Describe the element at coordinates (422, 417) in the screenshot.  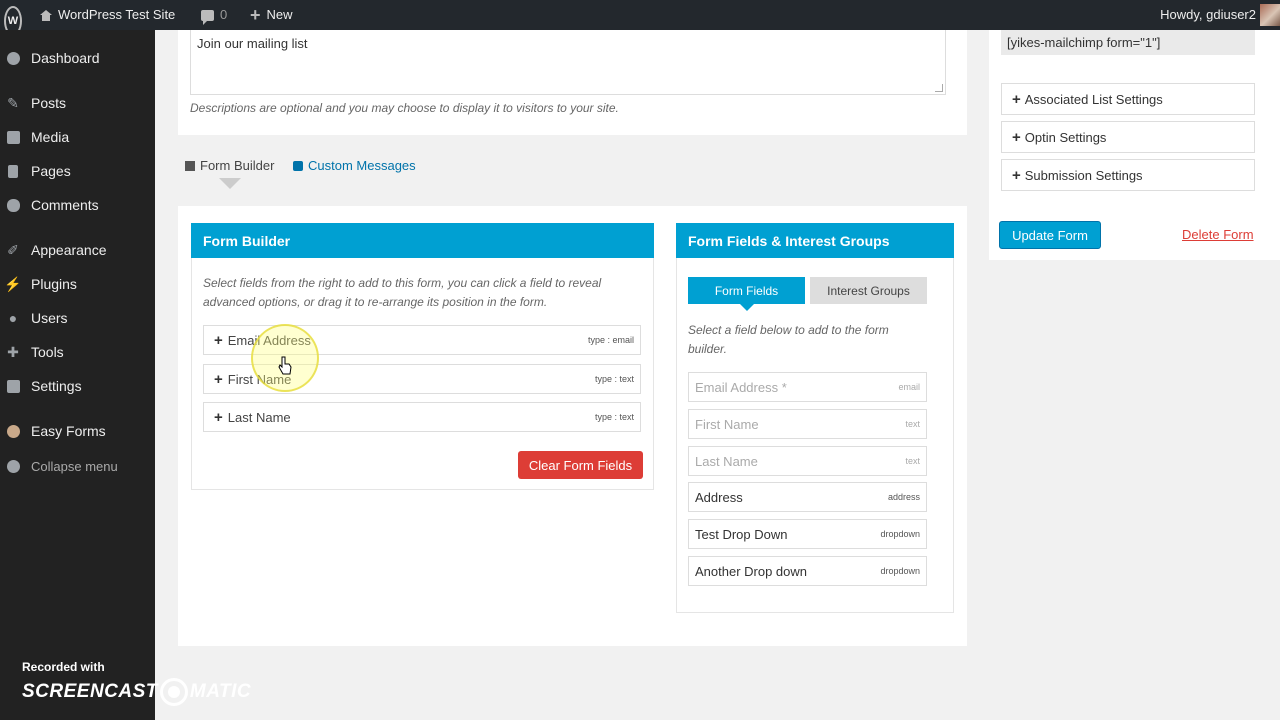
I see `builder-field-last-name: + Last Name type : text` at that location.